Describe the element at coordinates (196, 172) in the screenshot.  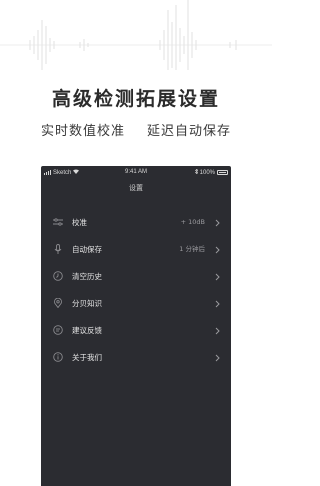
I see `bluetooth-icon` at that location.